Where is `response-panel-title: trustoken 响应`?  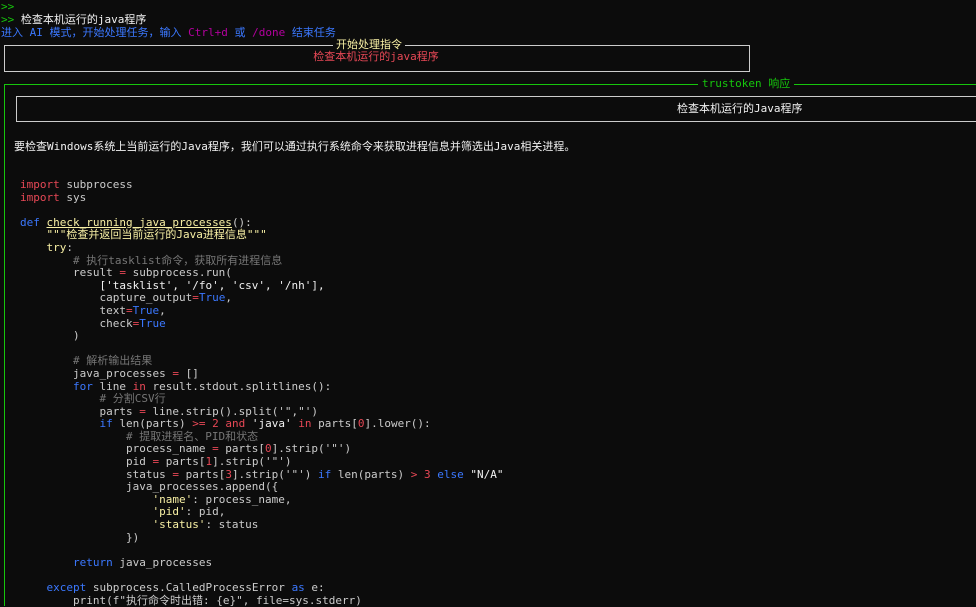
response-panel-title: trustoken 响应 is located at coordinates (746, 83).